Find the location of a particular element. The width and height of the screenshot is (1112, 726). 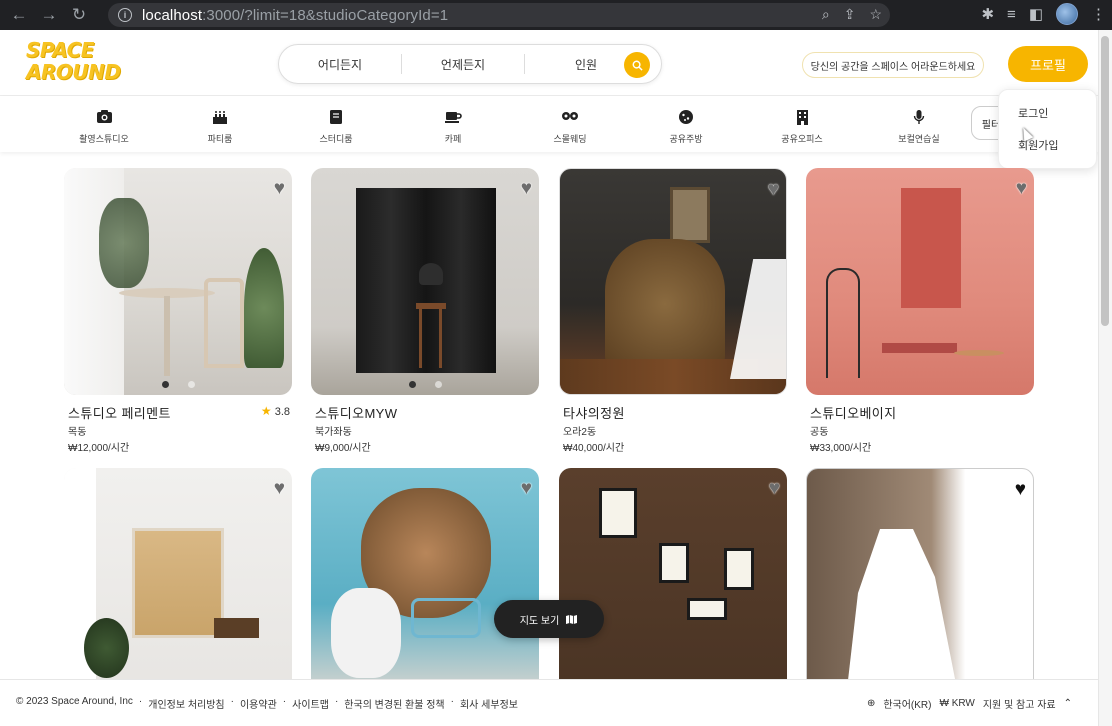

forward-icon: → is located at coordinates (49, 15).